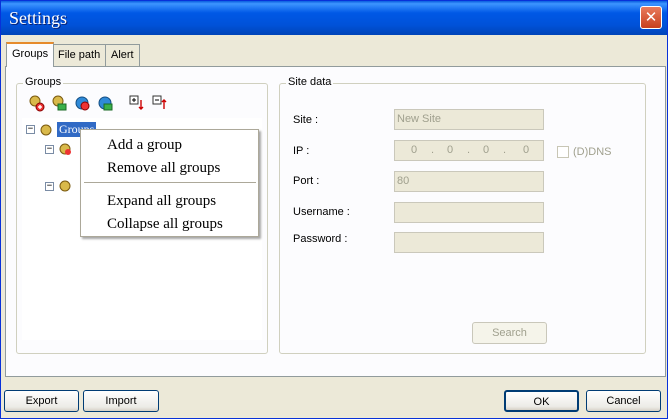 This screenshot has width=668, height=419. I want to click on menu-item-expand-all-groups: Expand all groups, so click(161, 201).